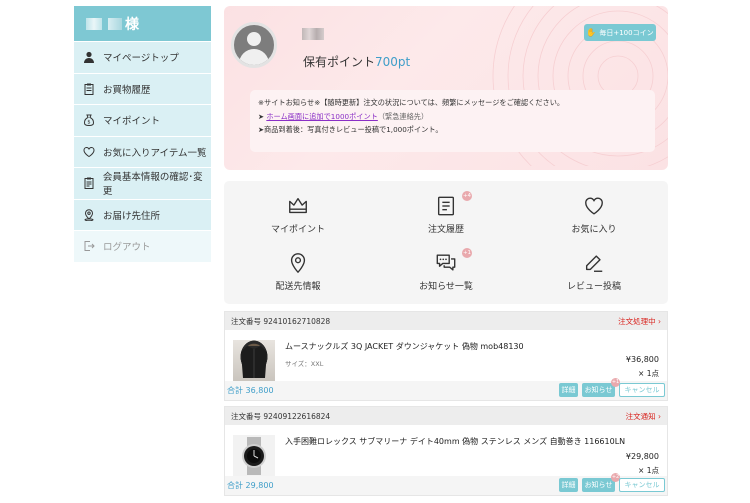 This screenshot has width=750, height=503. Describe the element at coordinates (467, 196) in the screenshot. I see `order-history-badge: +4` at that location.